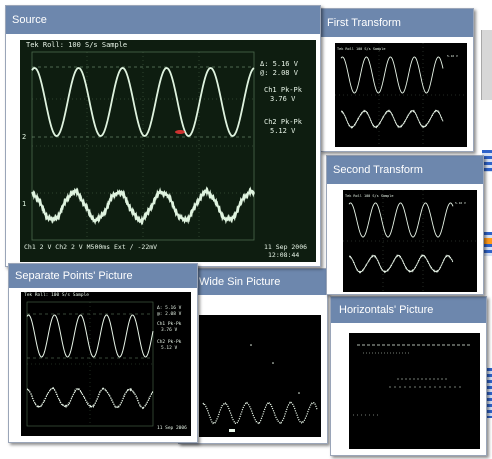 This screenshot has height=459, width=492. I want to click on horizontals-waveform, so click(412, 380).